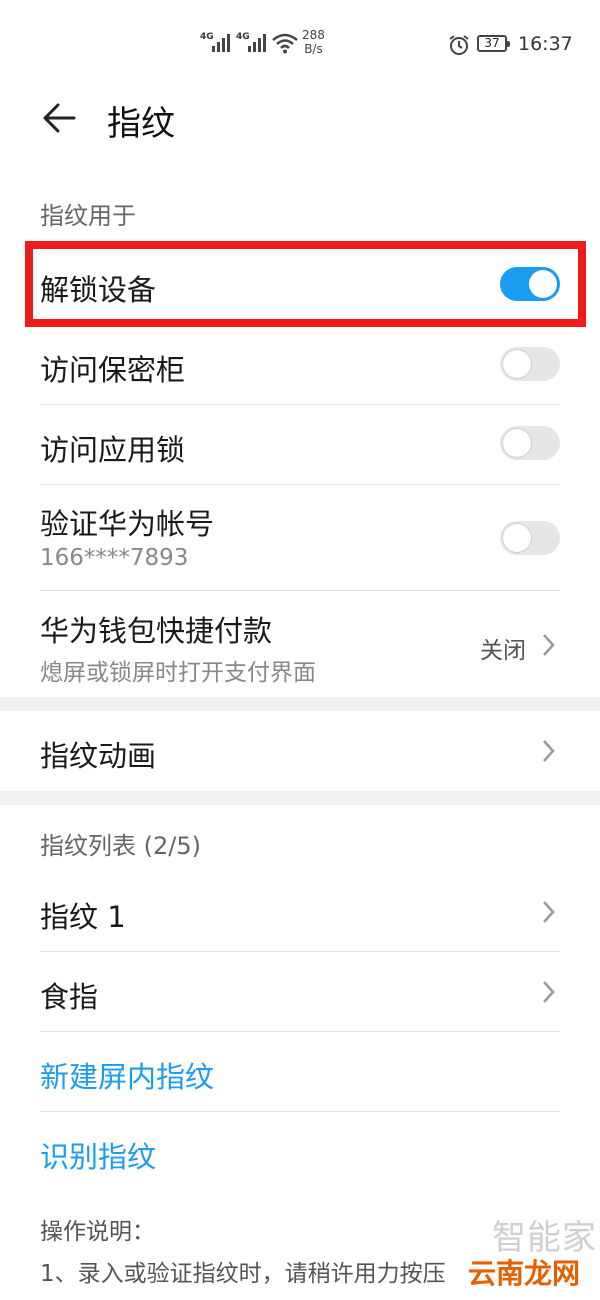 This screenshot has height=1300, width=600. Describe the element at coordinates (113, 370) in the screenshot. I see `row-title: 访问保密柜` at that location.